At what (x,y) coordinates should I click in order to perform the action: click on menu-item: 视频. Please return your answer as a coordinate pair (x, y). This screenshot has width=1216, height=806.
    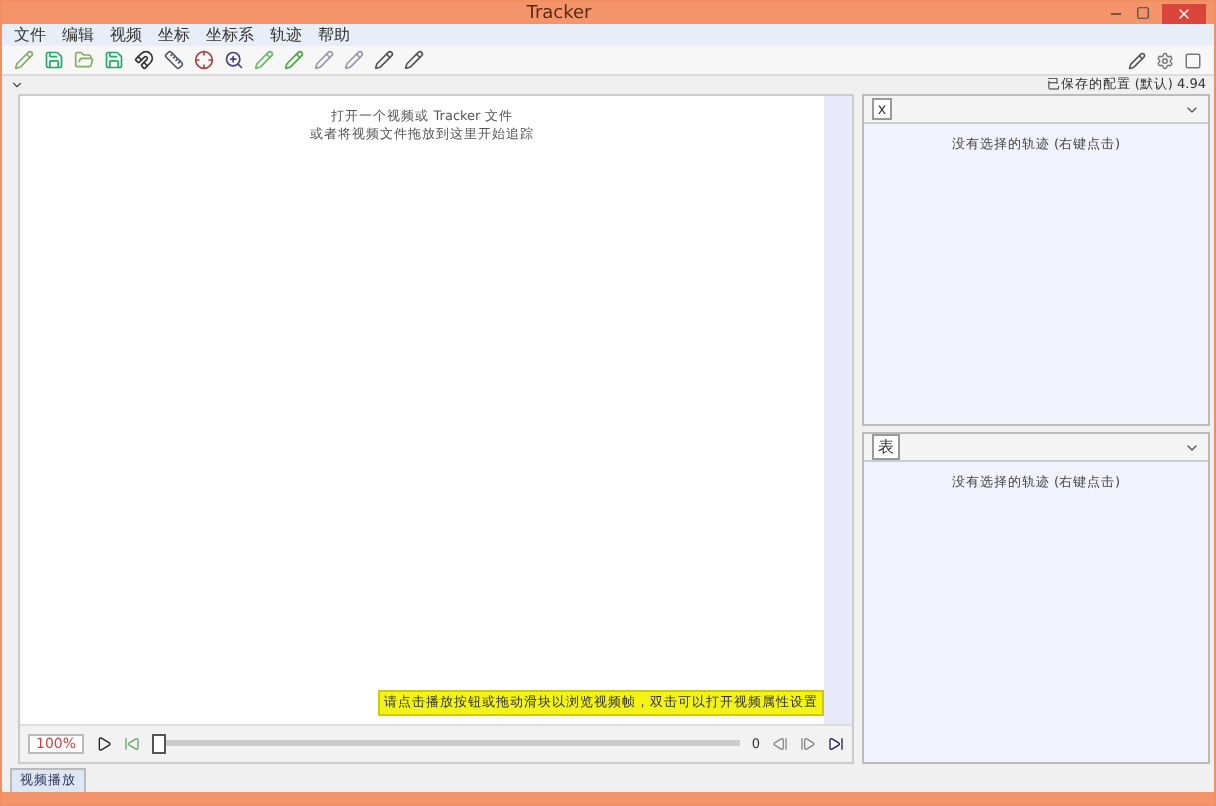
    Looking at the image, I should click on (126, 35).